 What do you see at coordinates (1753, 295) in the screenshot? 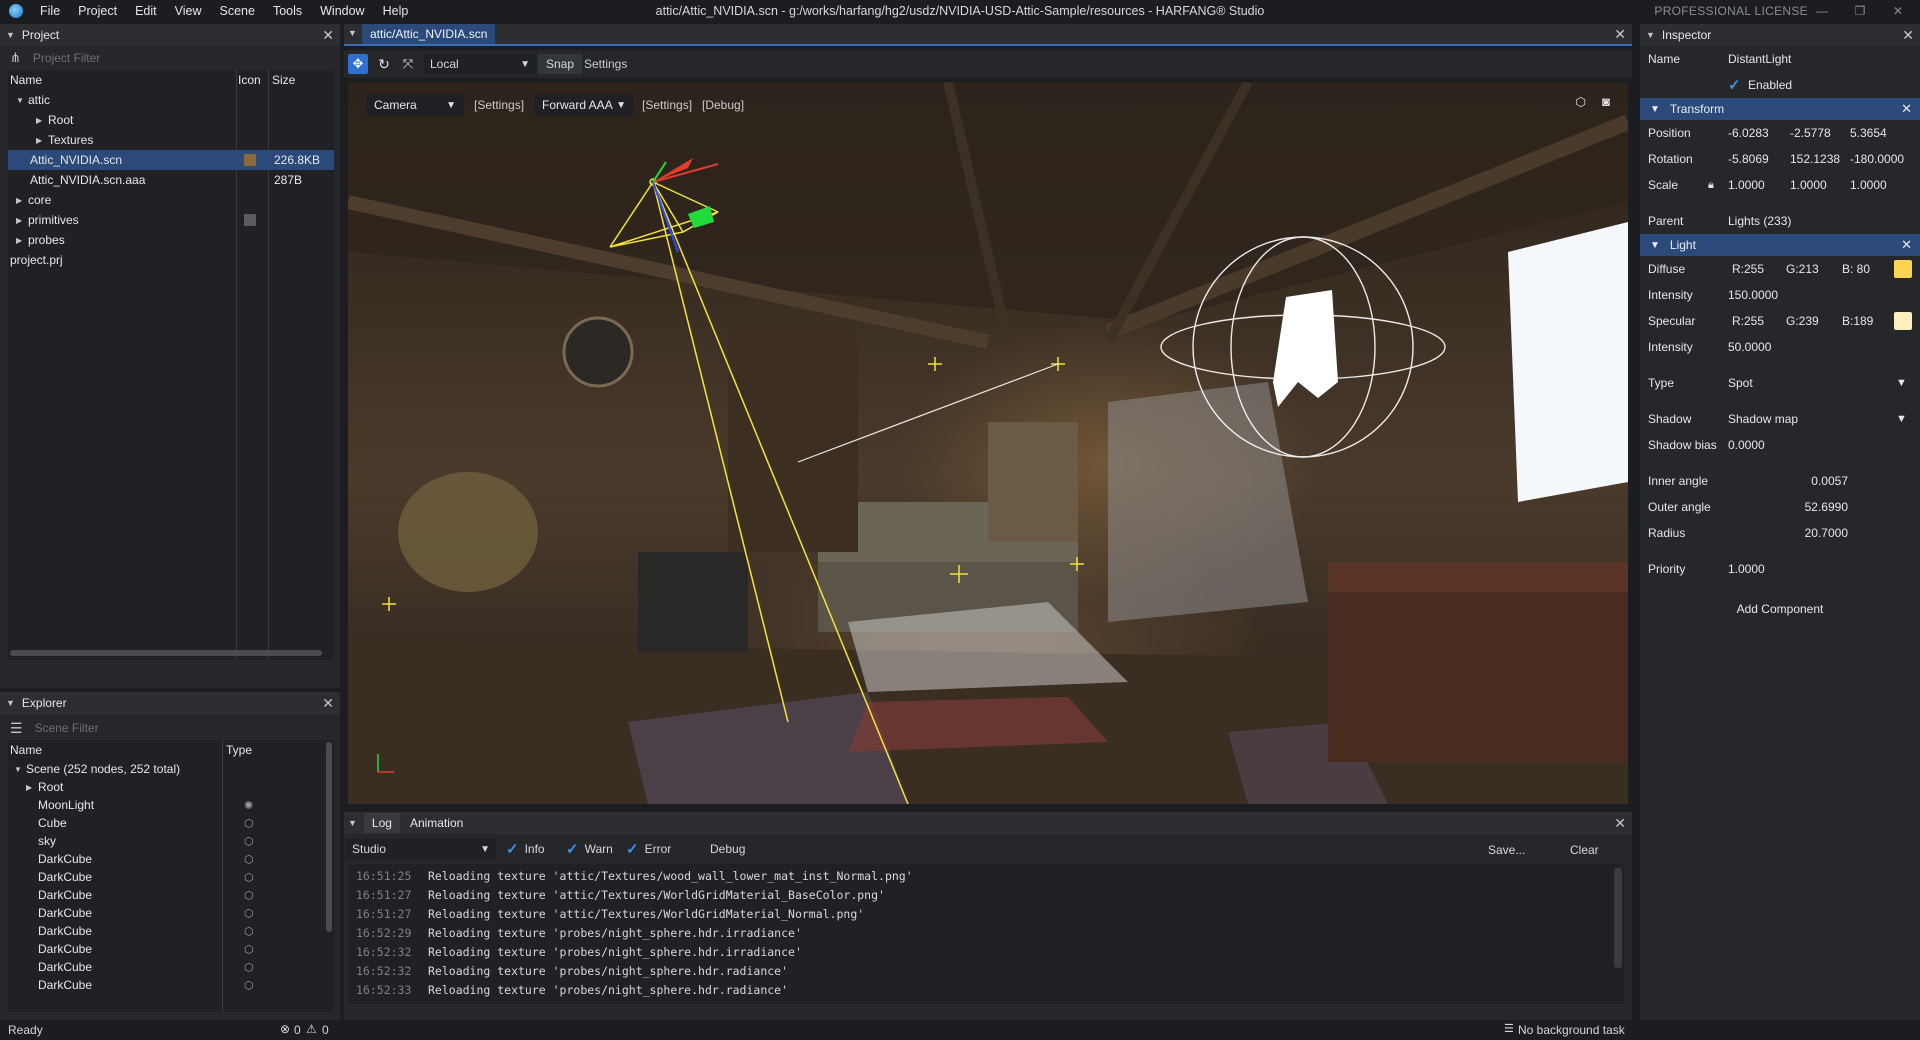
I see `diffuse-intensity-field: 150.0000` at bounding box center [1753, 295].